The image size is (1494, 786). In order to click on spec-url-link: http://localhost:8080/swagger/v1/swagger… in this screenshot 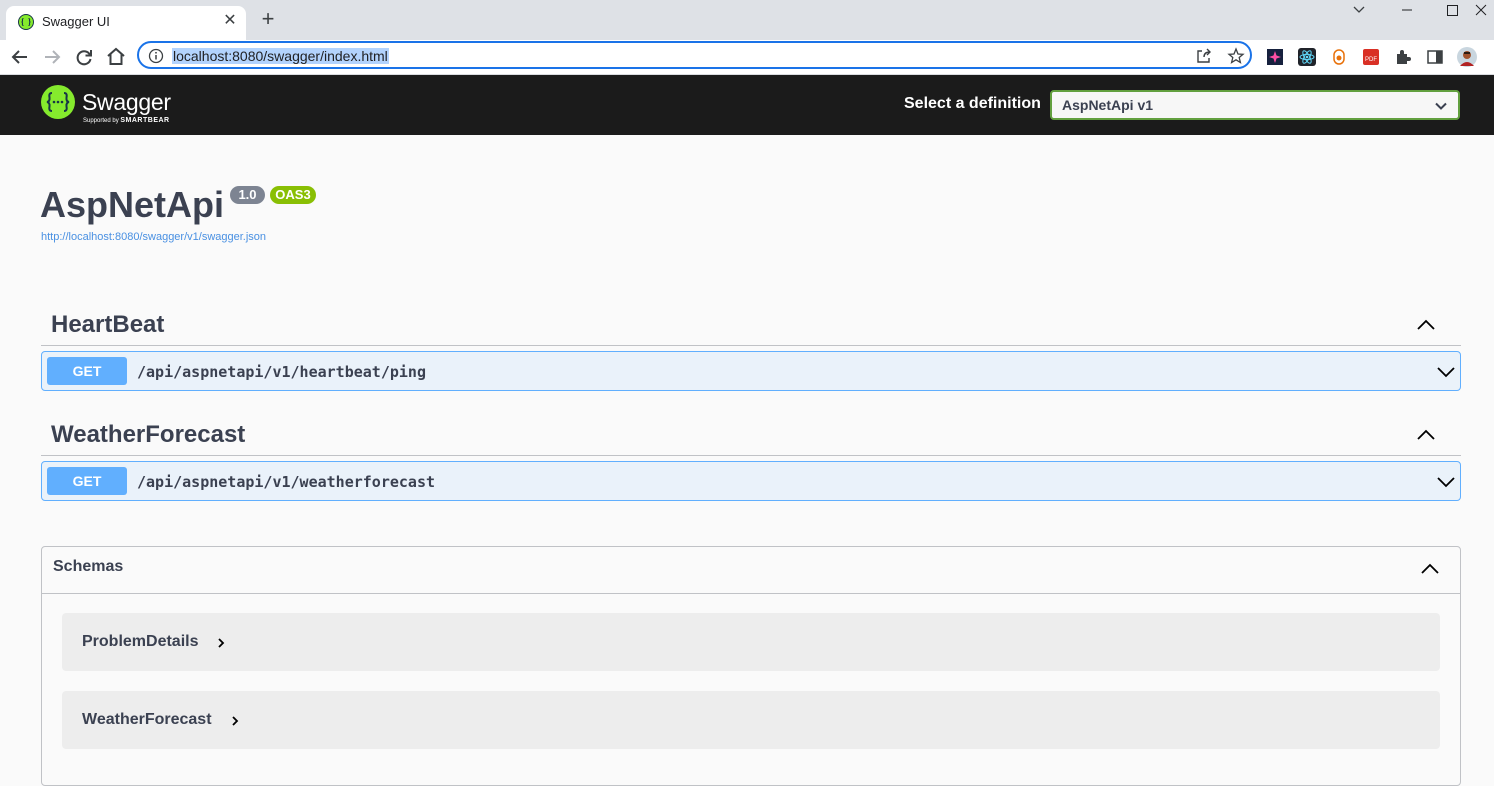, I will do `click(153, 237)`.